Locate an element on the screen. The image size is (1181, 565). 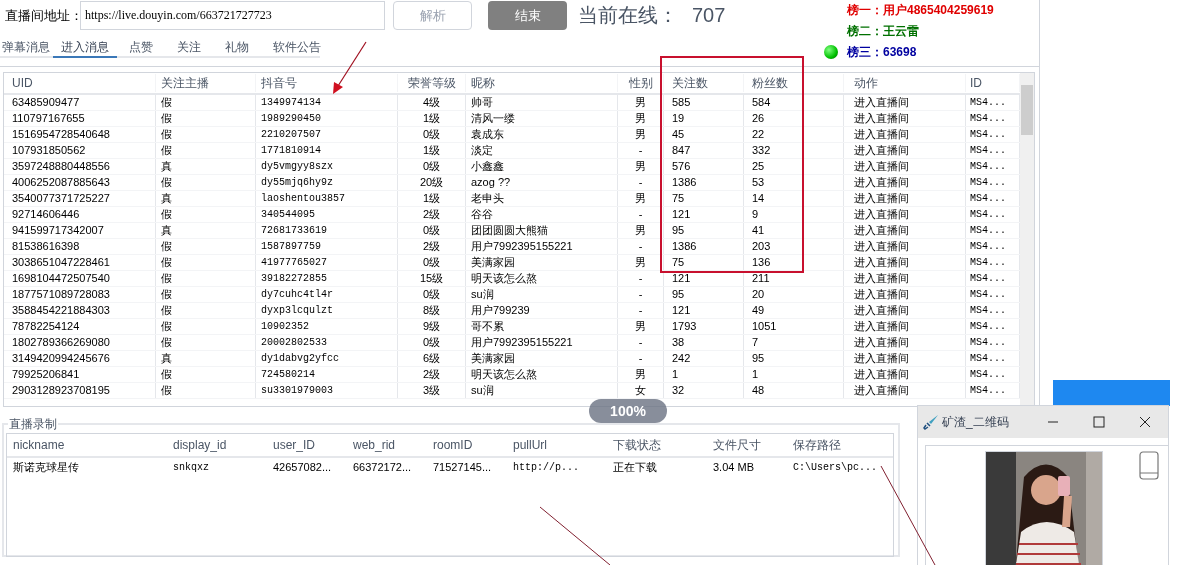
column-header: 下载状态 is located at coordinates (657, 445).